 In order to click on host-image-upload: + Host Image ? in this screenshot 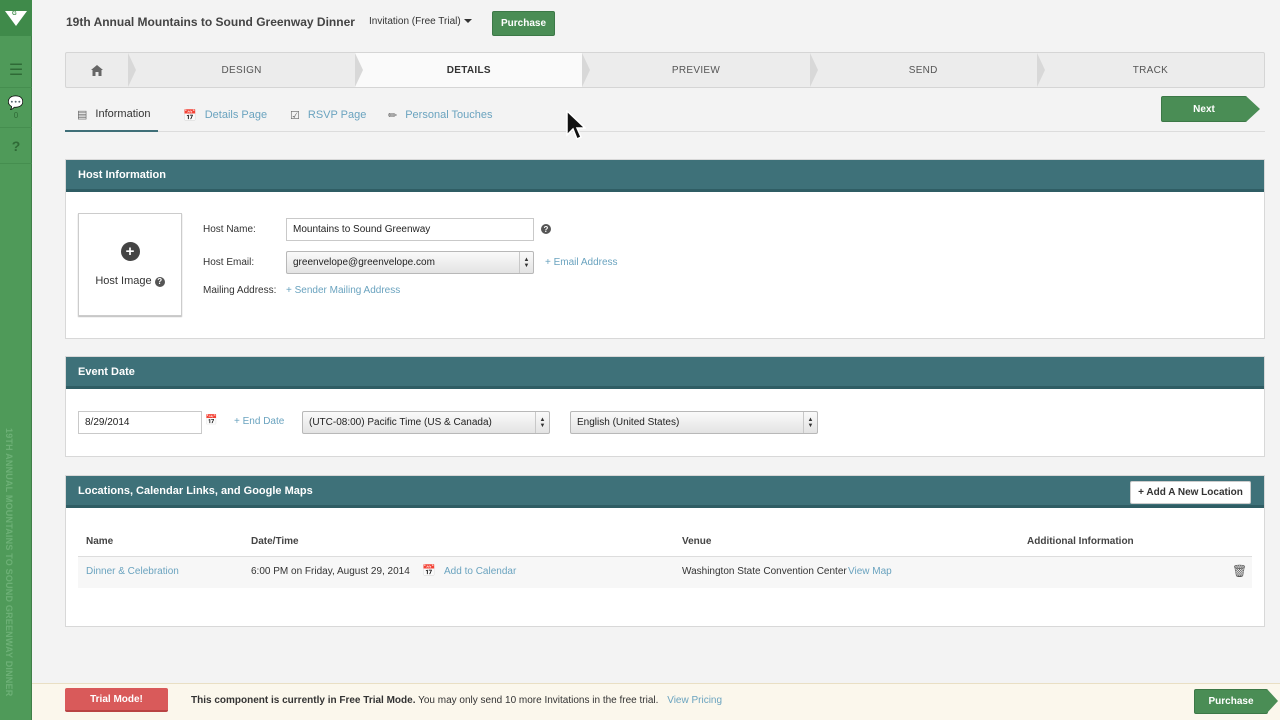, I will do `click(130, 264)`.